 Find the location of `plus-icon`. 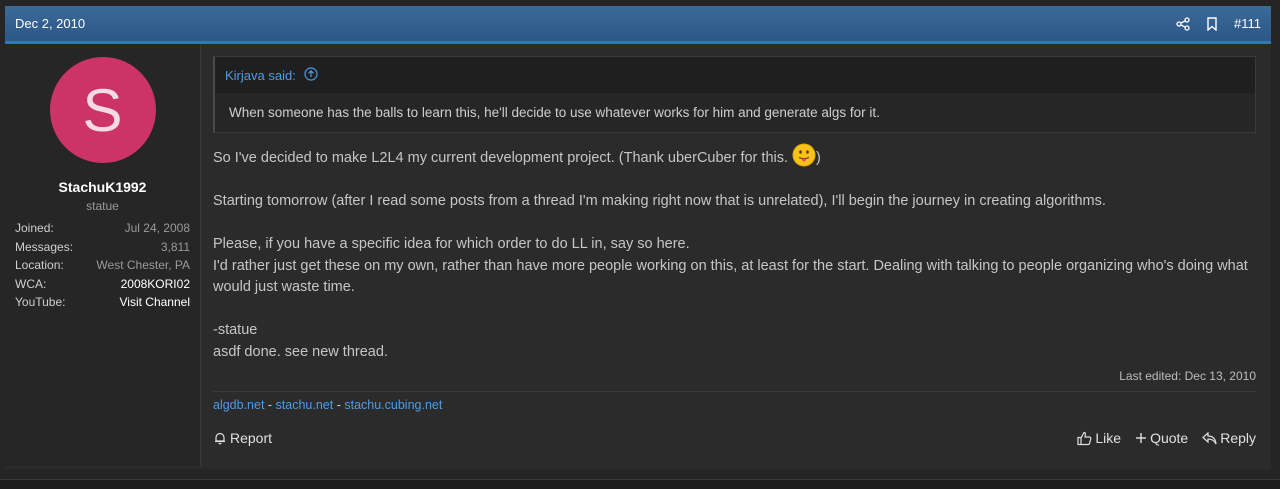

plus-icon is located at coordinates (1141, 438).